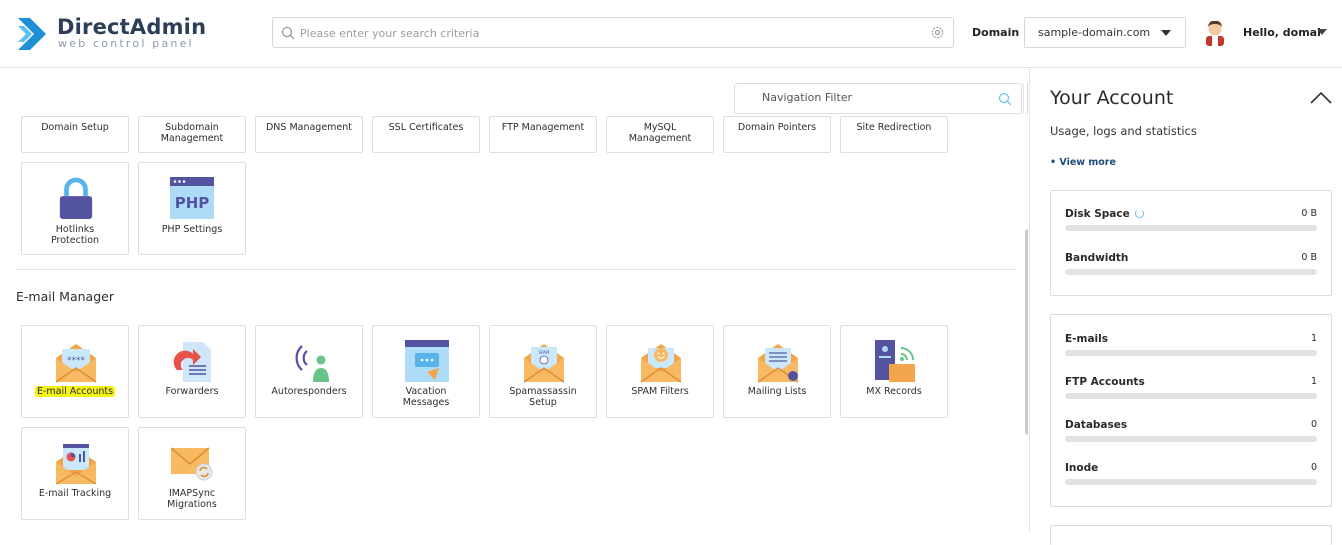  I want to click on stat-value: 0, so click(1313, 467).